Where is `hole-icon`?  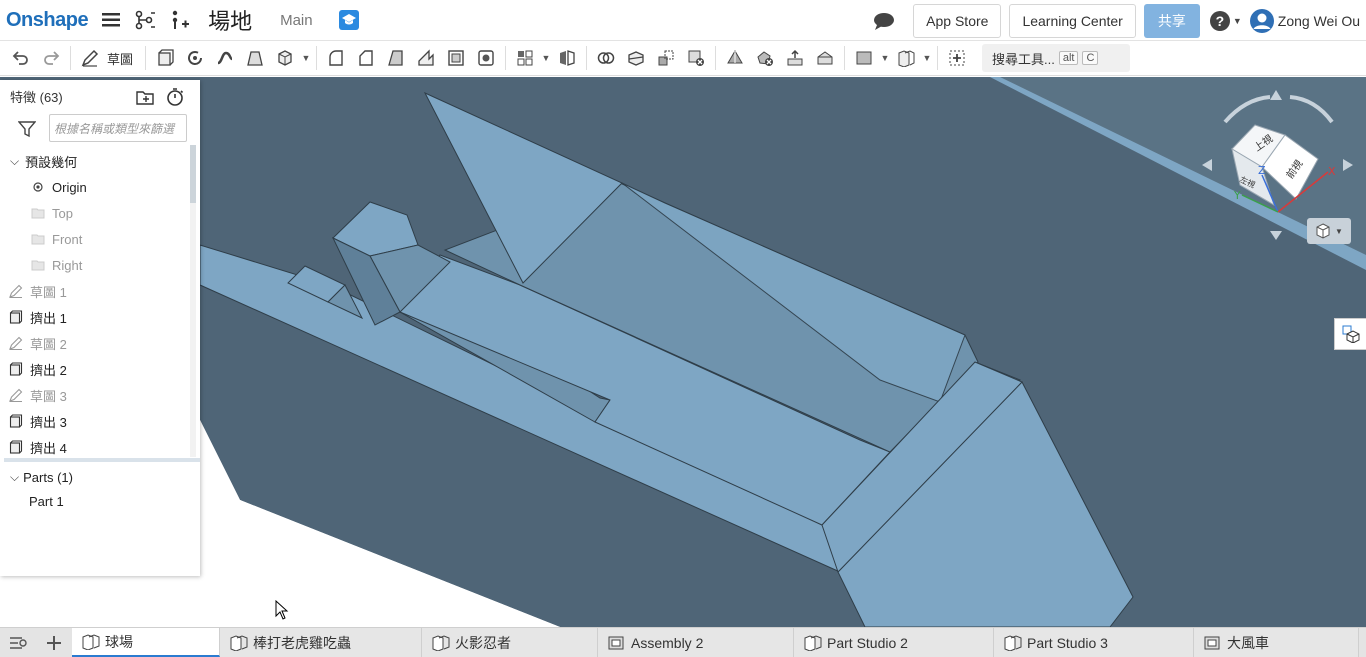 hole-icon is located at coordinates (486, 58).